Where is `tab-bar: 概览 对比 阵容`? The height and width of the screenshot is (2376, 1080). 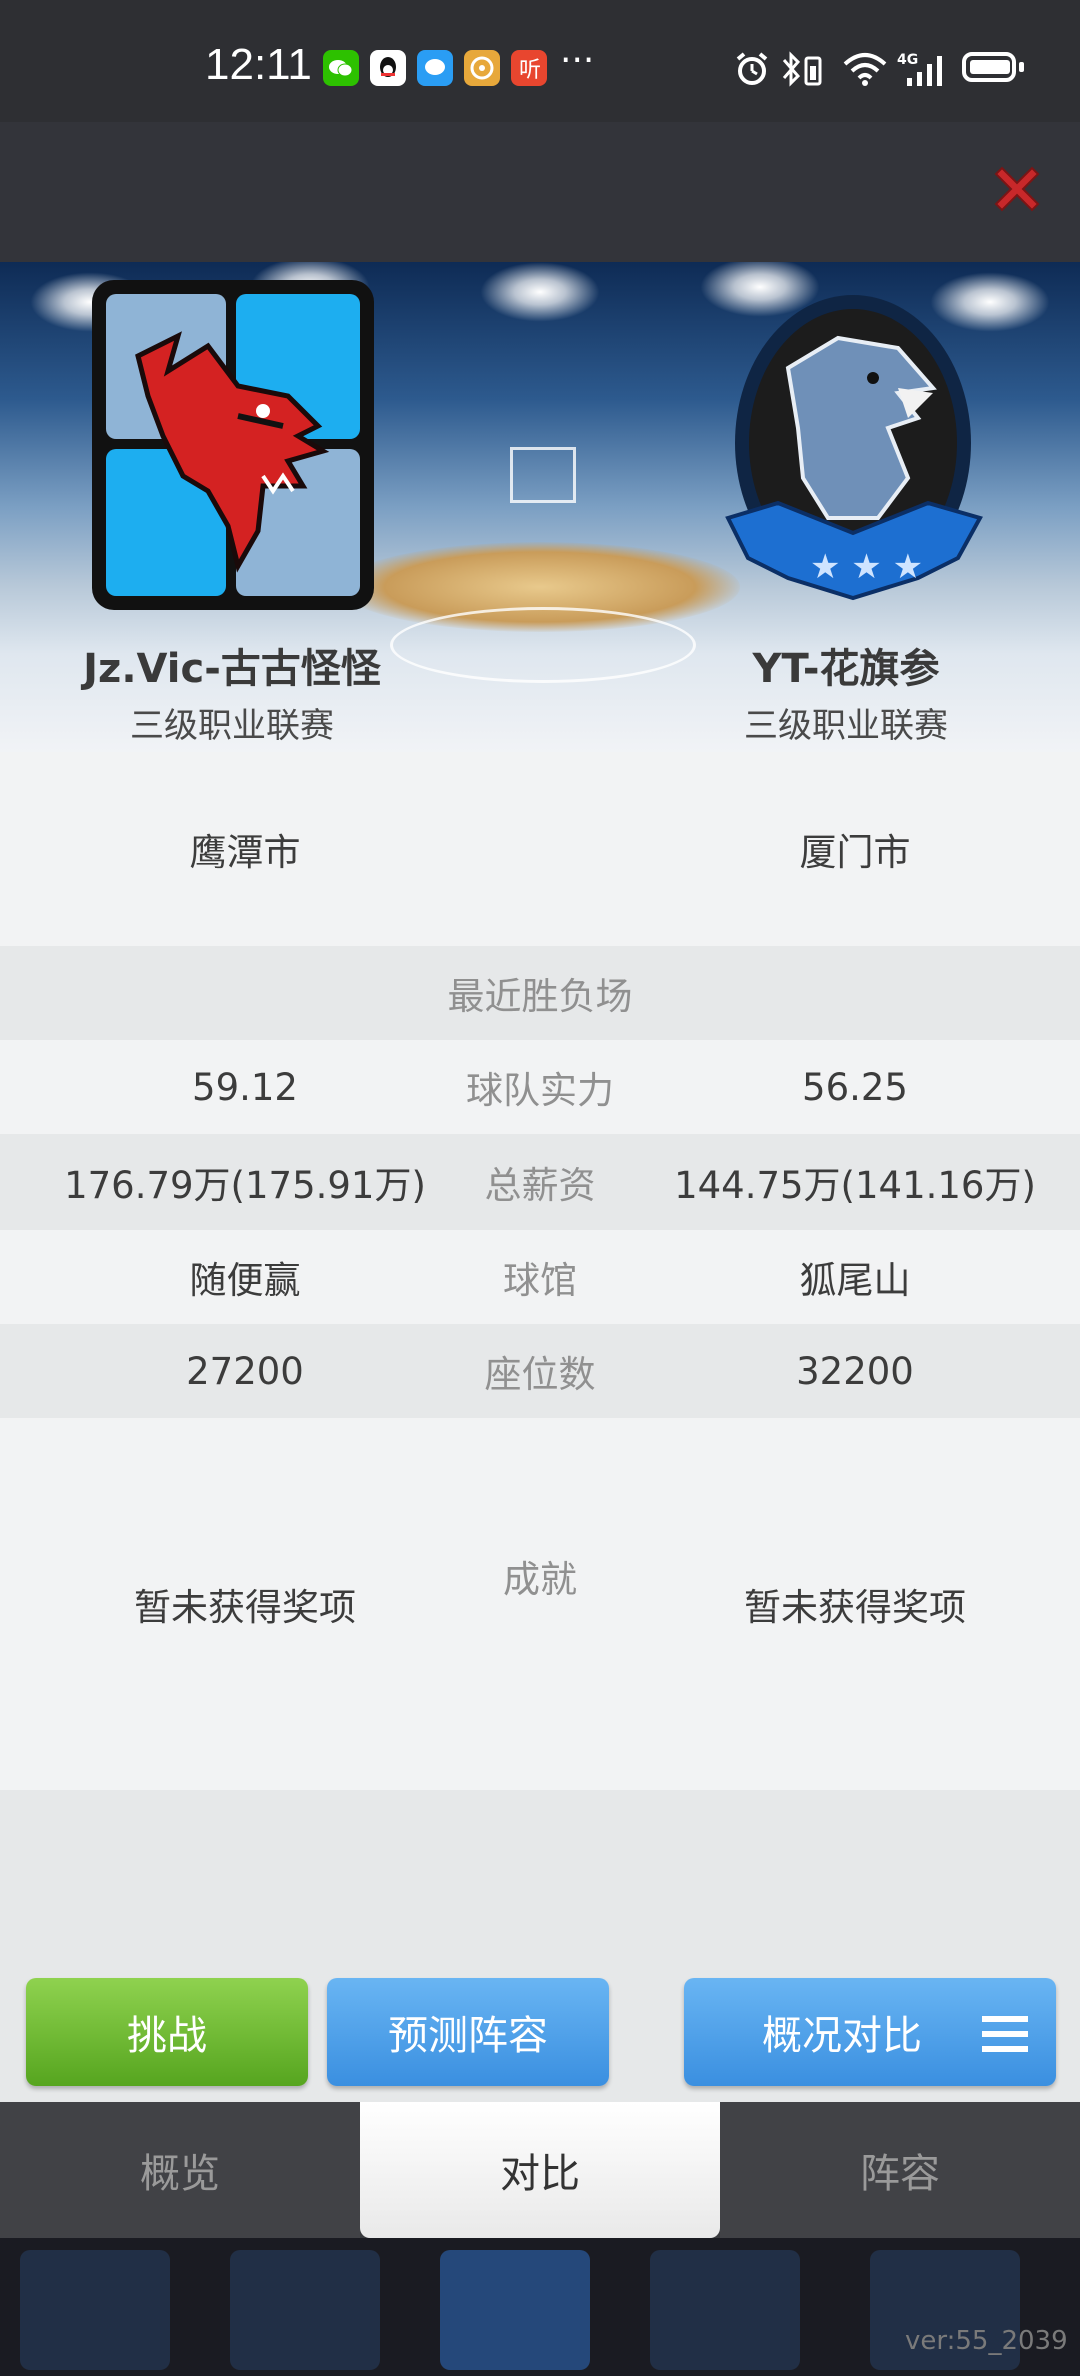
tab-bar: 概览 对比 阵容 is located at coordinates (540, 2170).